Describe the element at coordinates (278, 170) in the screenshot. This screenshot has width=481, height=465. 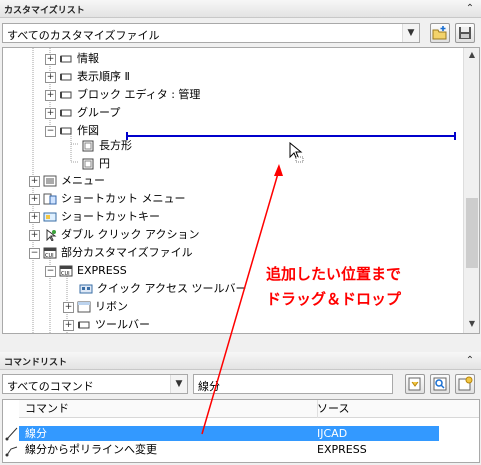
I see `arrow-head-icon` at that location.